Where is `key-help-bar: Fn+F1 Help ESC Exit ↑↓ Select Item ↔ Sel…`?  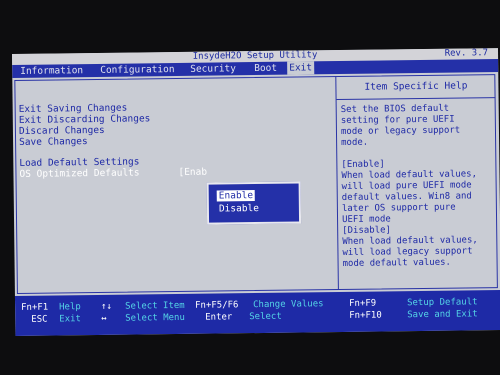 key-help-bar: Fn+F1 Help ESC Exit ↑↓ Select Item ↔ Sel… is located at coordinates (257, 313).